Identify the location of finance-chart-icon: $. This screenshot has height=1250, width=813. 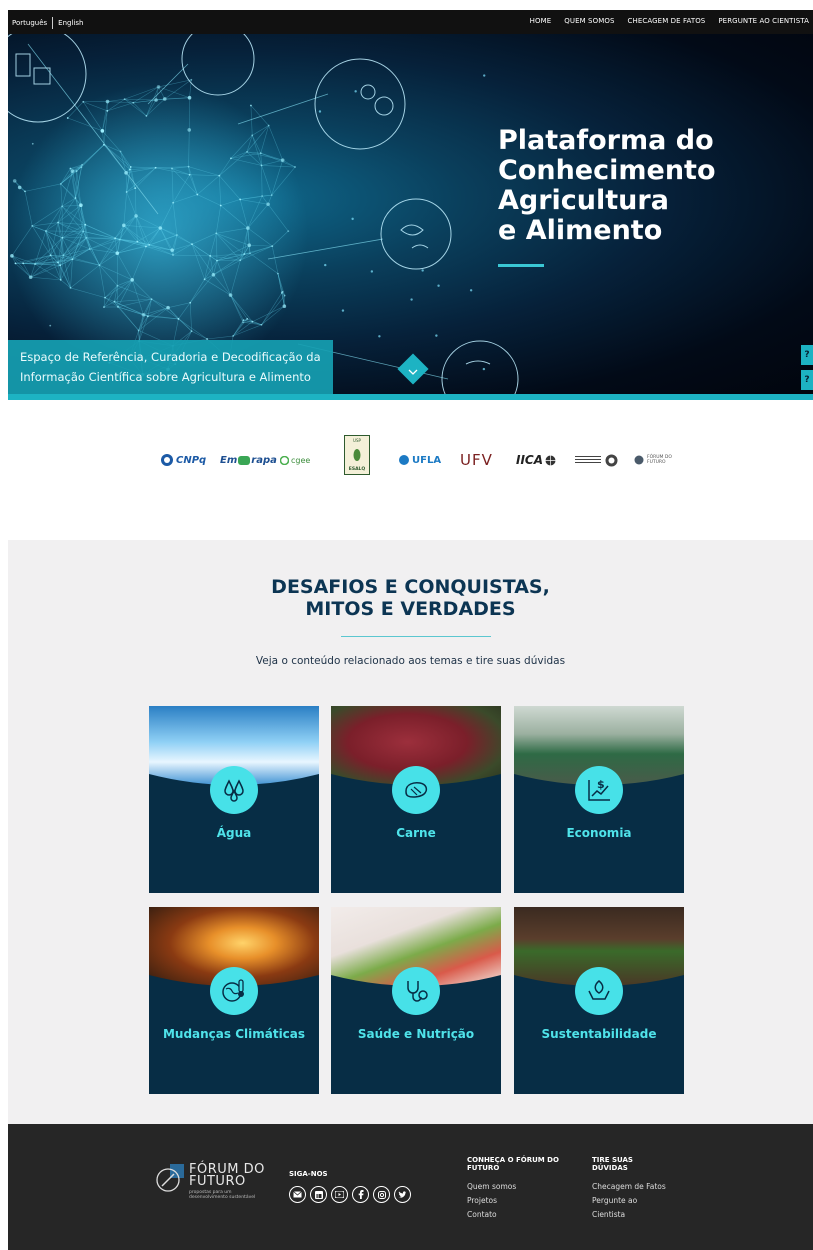
(599, 789).